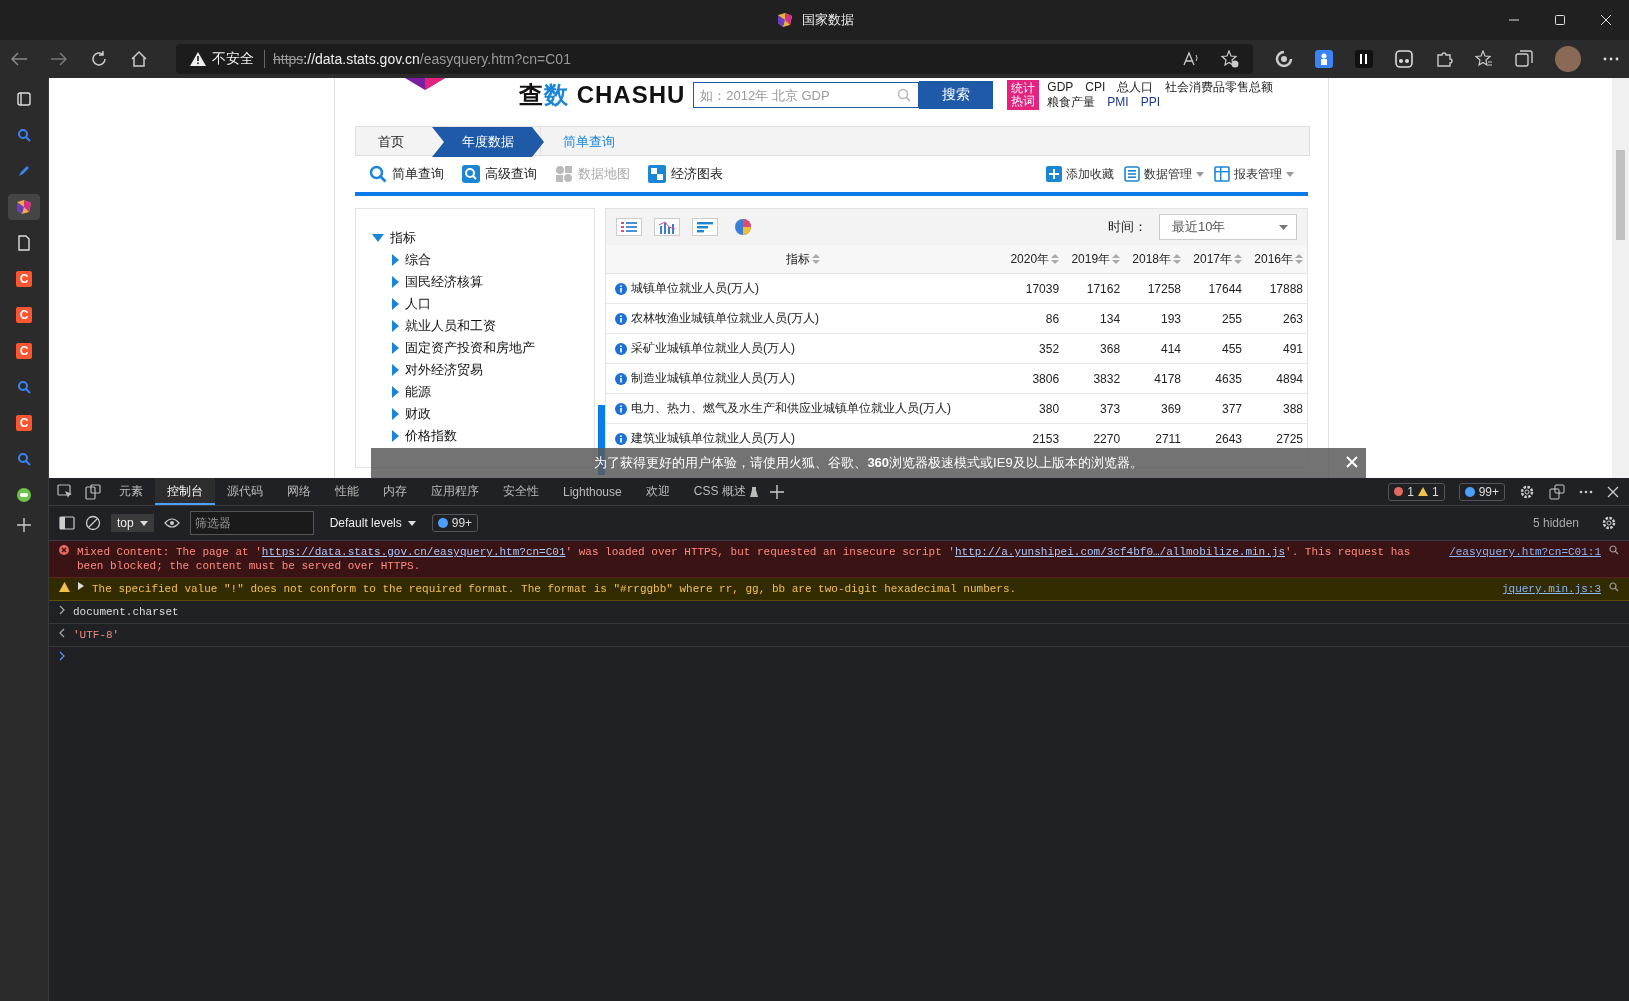 The image size is (1629, 1001). Describe the element at coordinates (299, 491) in the screenshot. I see `devtools-tab: 网络` at that location.